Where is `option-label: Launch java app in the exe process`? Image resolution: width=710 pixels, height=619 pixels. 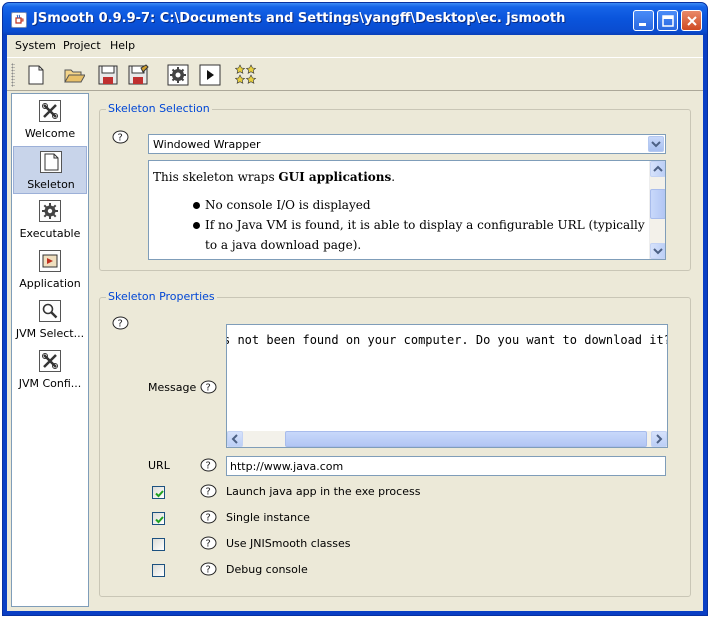
option-label: Launch java app in the exe process is located at coordinates (323, 491).